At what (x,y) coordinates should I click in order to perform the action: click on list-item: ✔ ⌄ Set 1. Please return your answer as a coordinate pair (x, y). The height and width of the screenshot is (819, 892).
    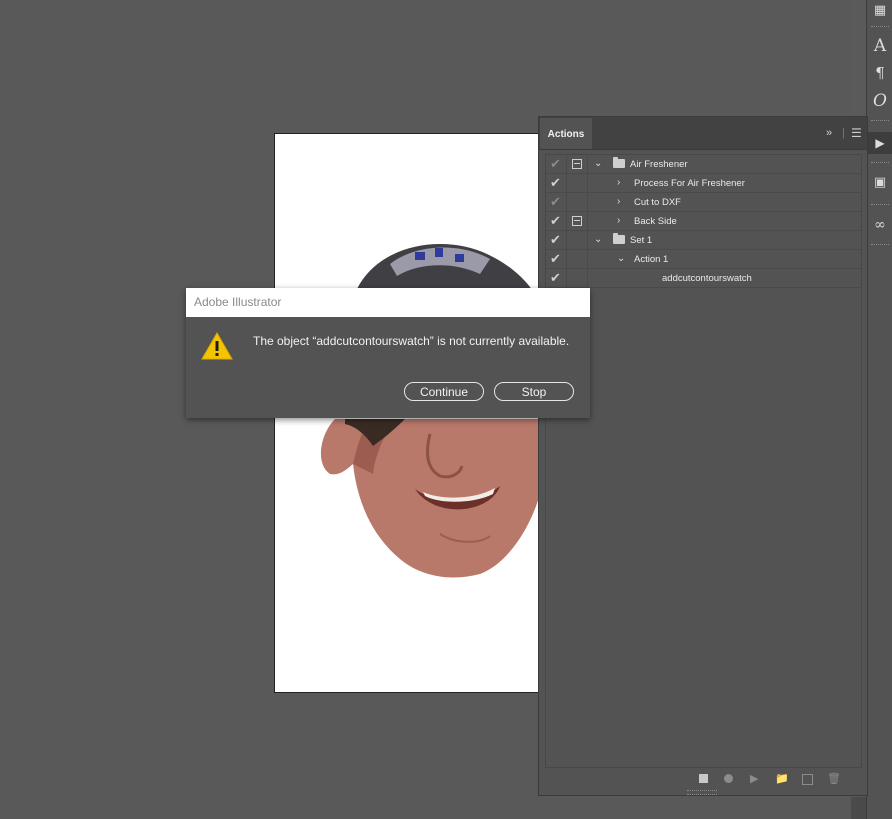
    Looking at the image, I should click on (703, 240).